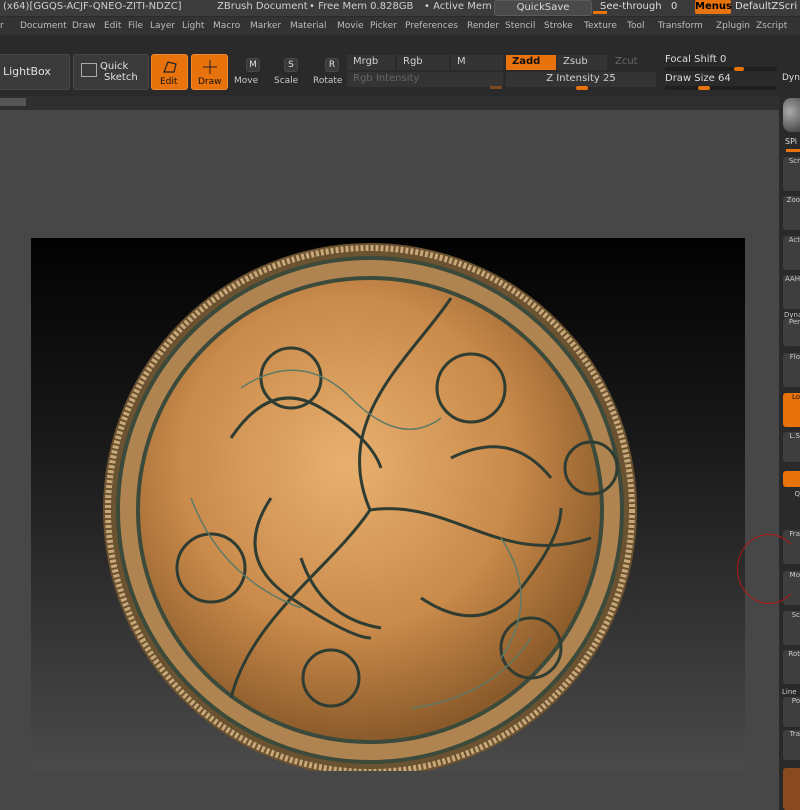  I want to click on see-through-label: See-through, so click(631, 6).